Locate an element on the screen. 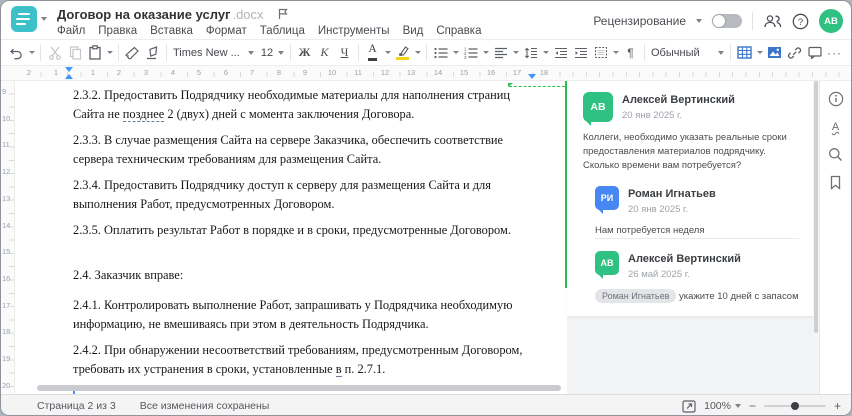  paste-icon is located at coordinates (94, 53).